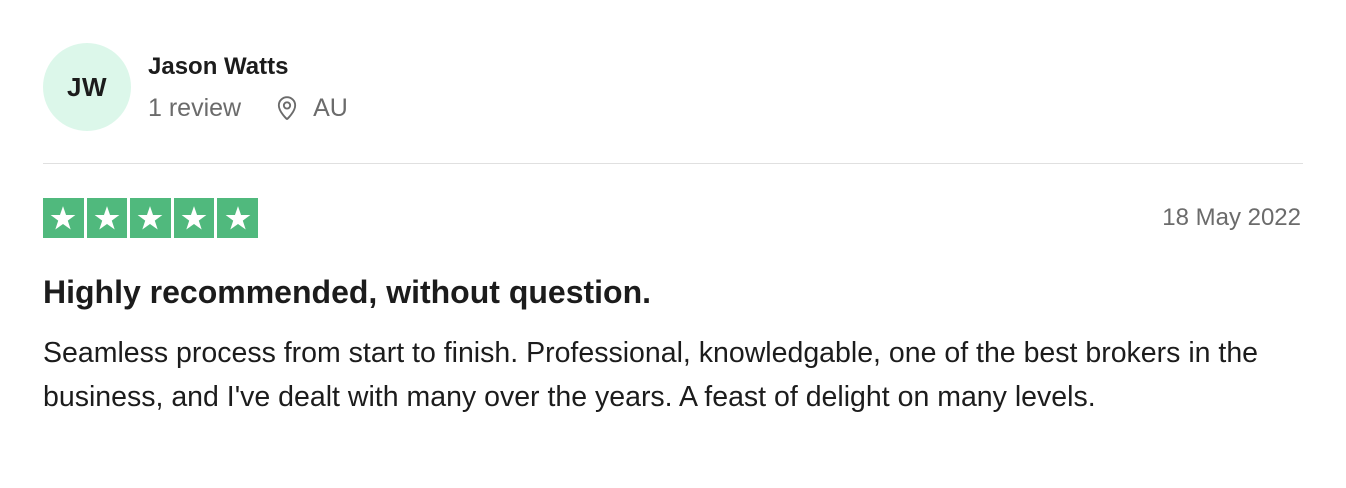 The image size is (1346, 488). What do you see at coordinates (330, 107) in the screenshot?
I see `location-label: AU` at bounding box center [330, 107].